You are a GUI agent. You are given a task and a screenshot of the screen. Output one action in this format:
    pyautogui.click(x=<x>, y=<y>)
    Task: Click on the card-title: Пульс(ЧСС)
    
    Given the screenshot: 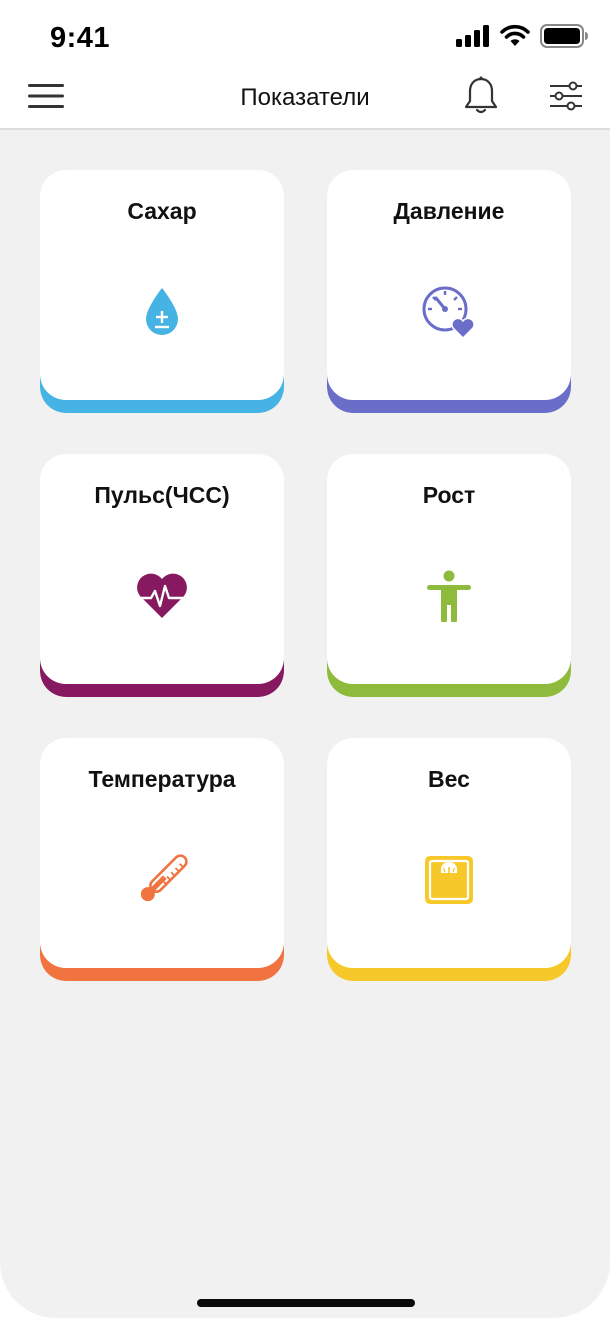 What is the action you would take?
    pyautogui.click(x=162, y=495)
    